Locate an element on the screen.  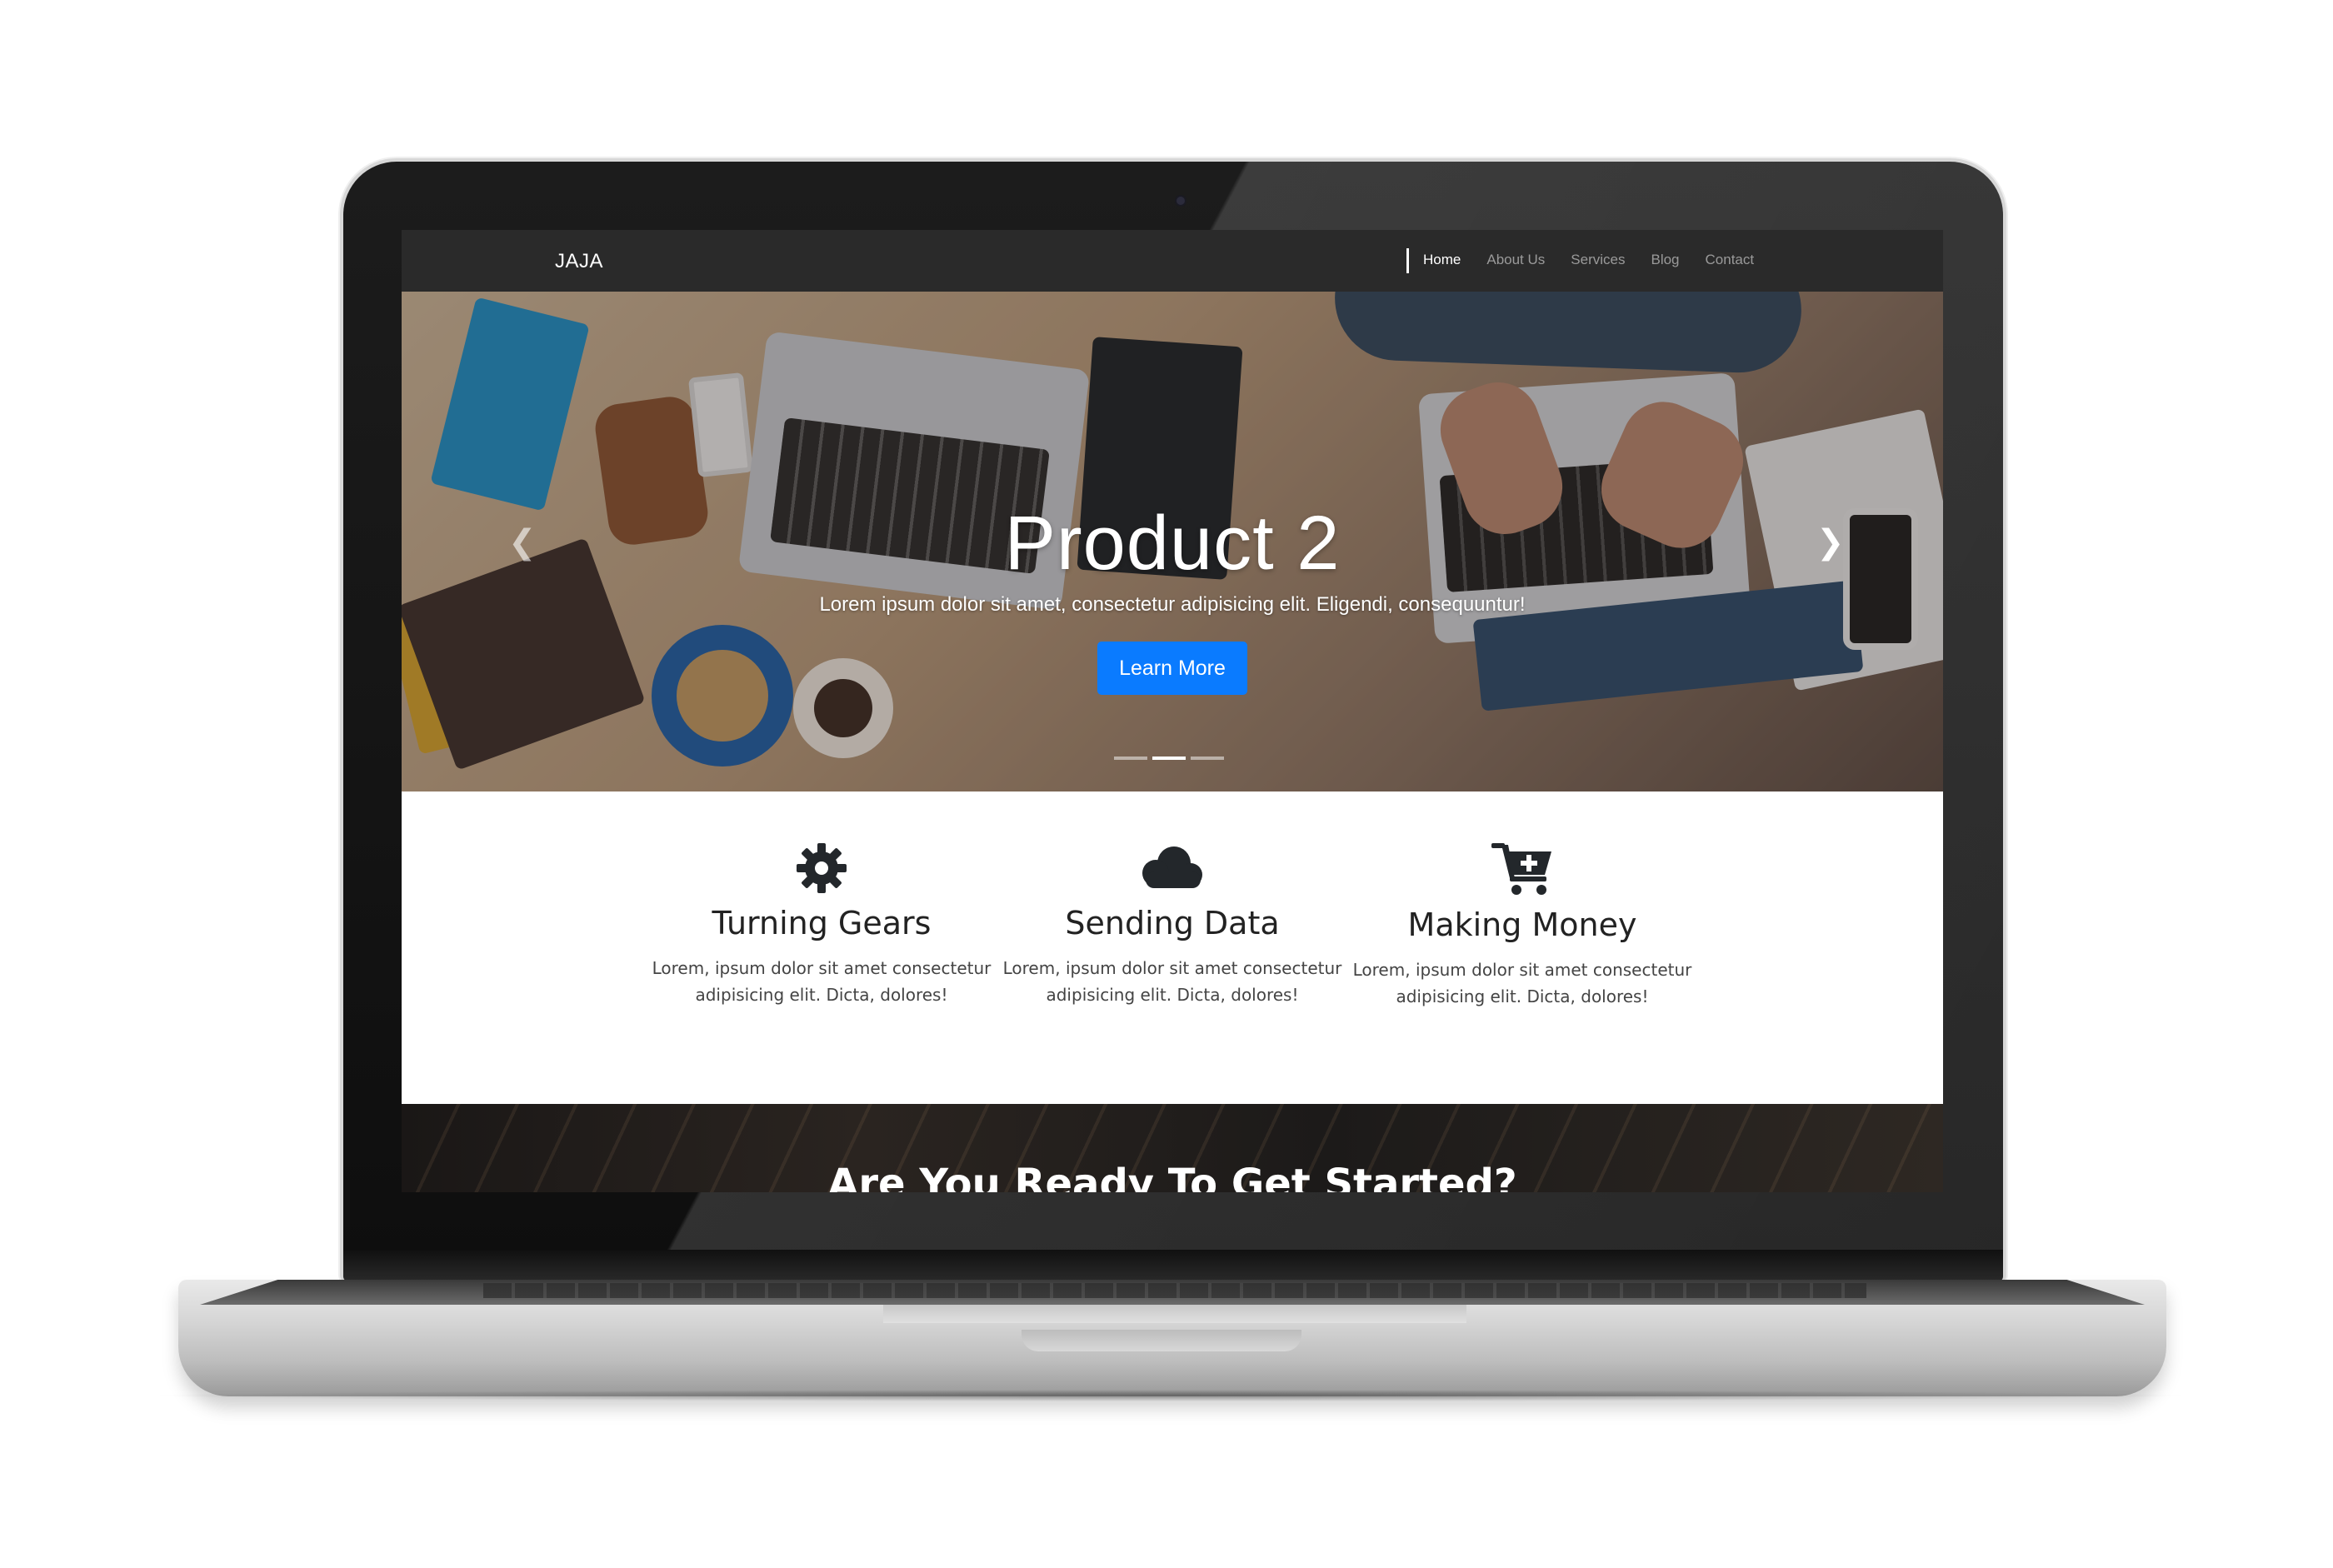
feature-title: Turning Gears is located at coordinates (822, 923).